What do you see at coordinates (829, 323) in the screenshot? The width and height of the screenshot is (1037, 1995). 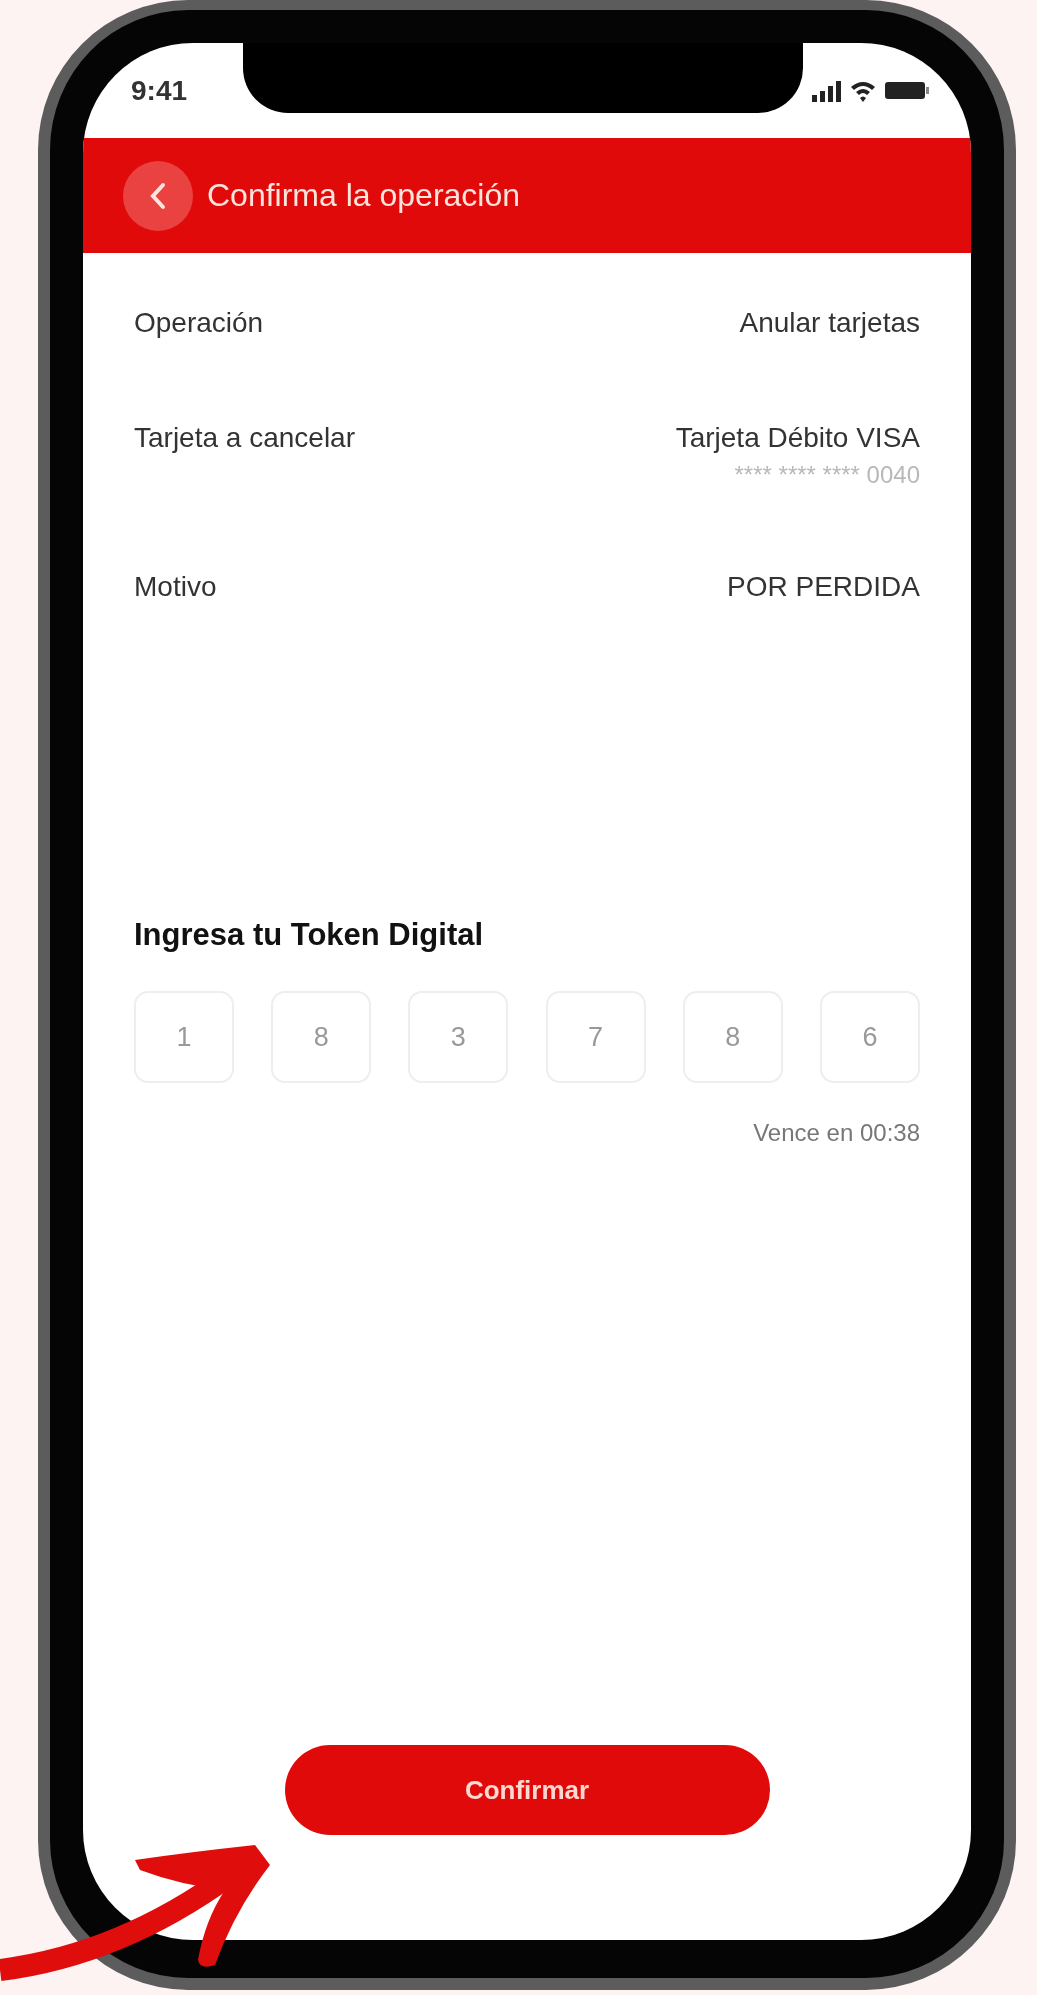 I see `detail-value: Anular tarjetas` at bounding box center [829, 323].